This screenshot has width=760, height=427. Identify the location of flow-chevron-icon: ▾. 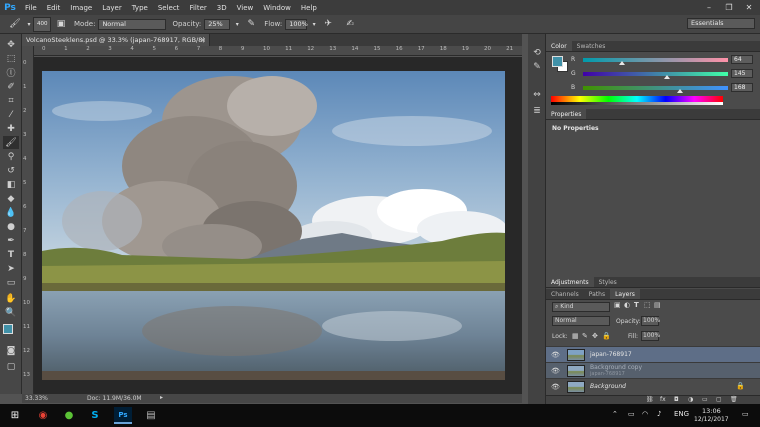
(314, 24).